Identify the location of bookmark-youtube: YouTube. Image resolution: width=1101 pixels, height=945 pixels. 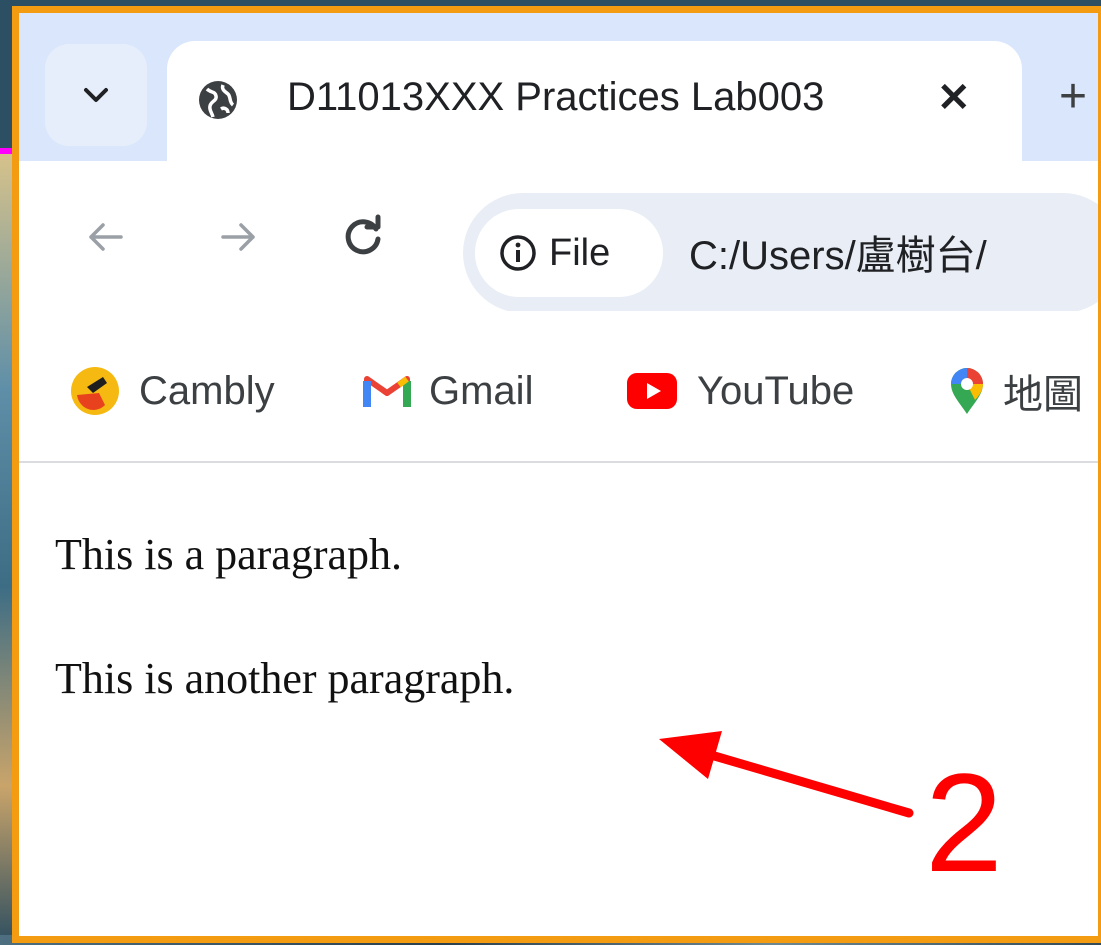
(739, 391).